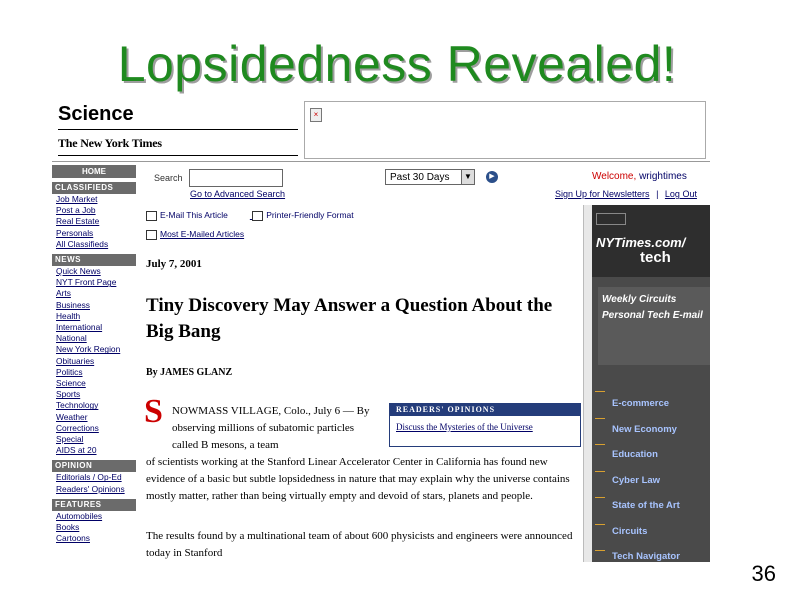 This screenshot has width=794, height=595. What do you see at coordinates (96, 439) in the screenshot?
I see `sidebar-item-special: Special` at bounding box center [96, 439].